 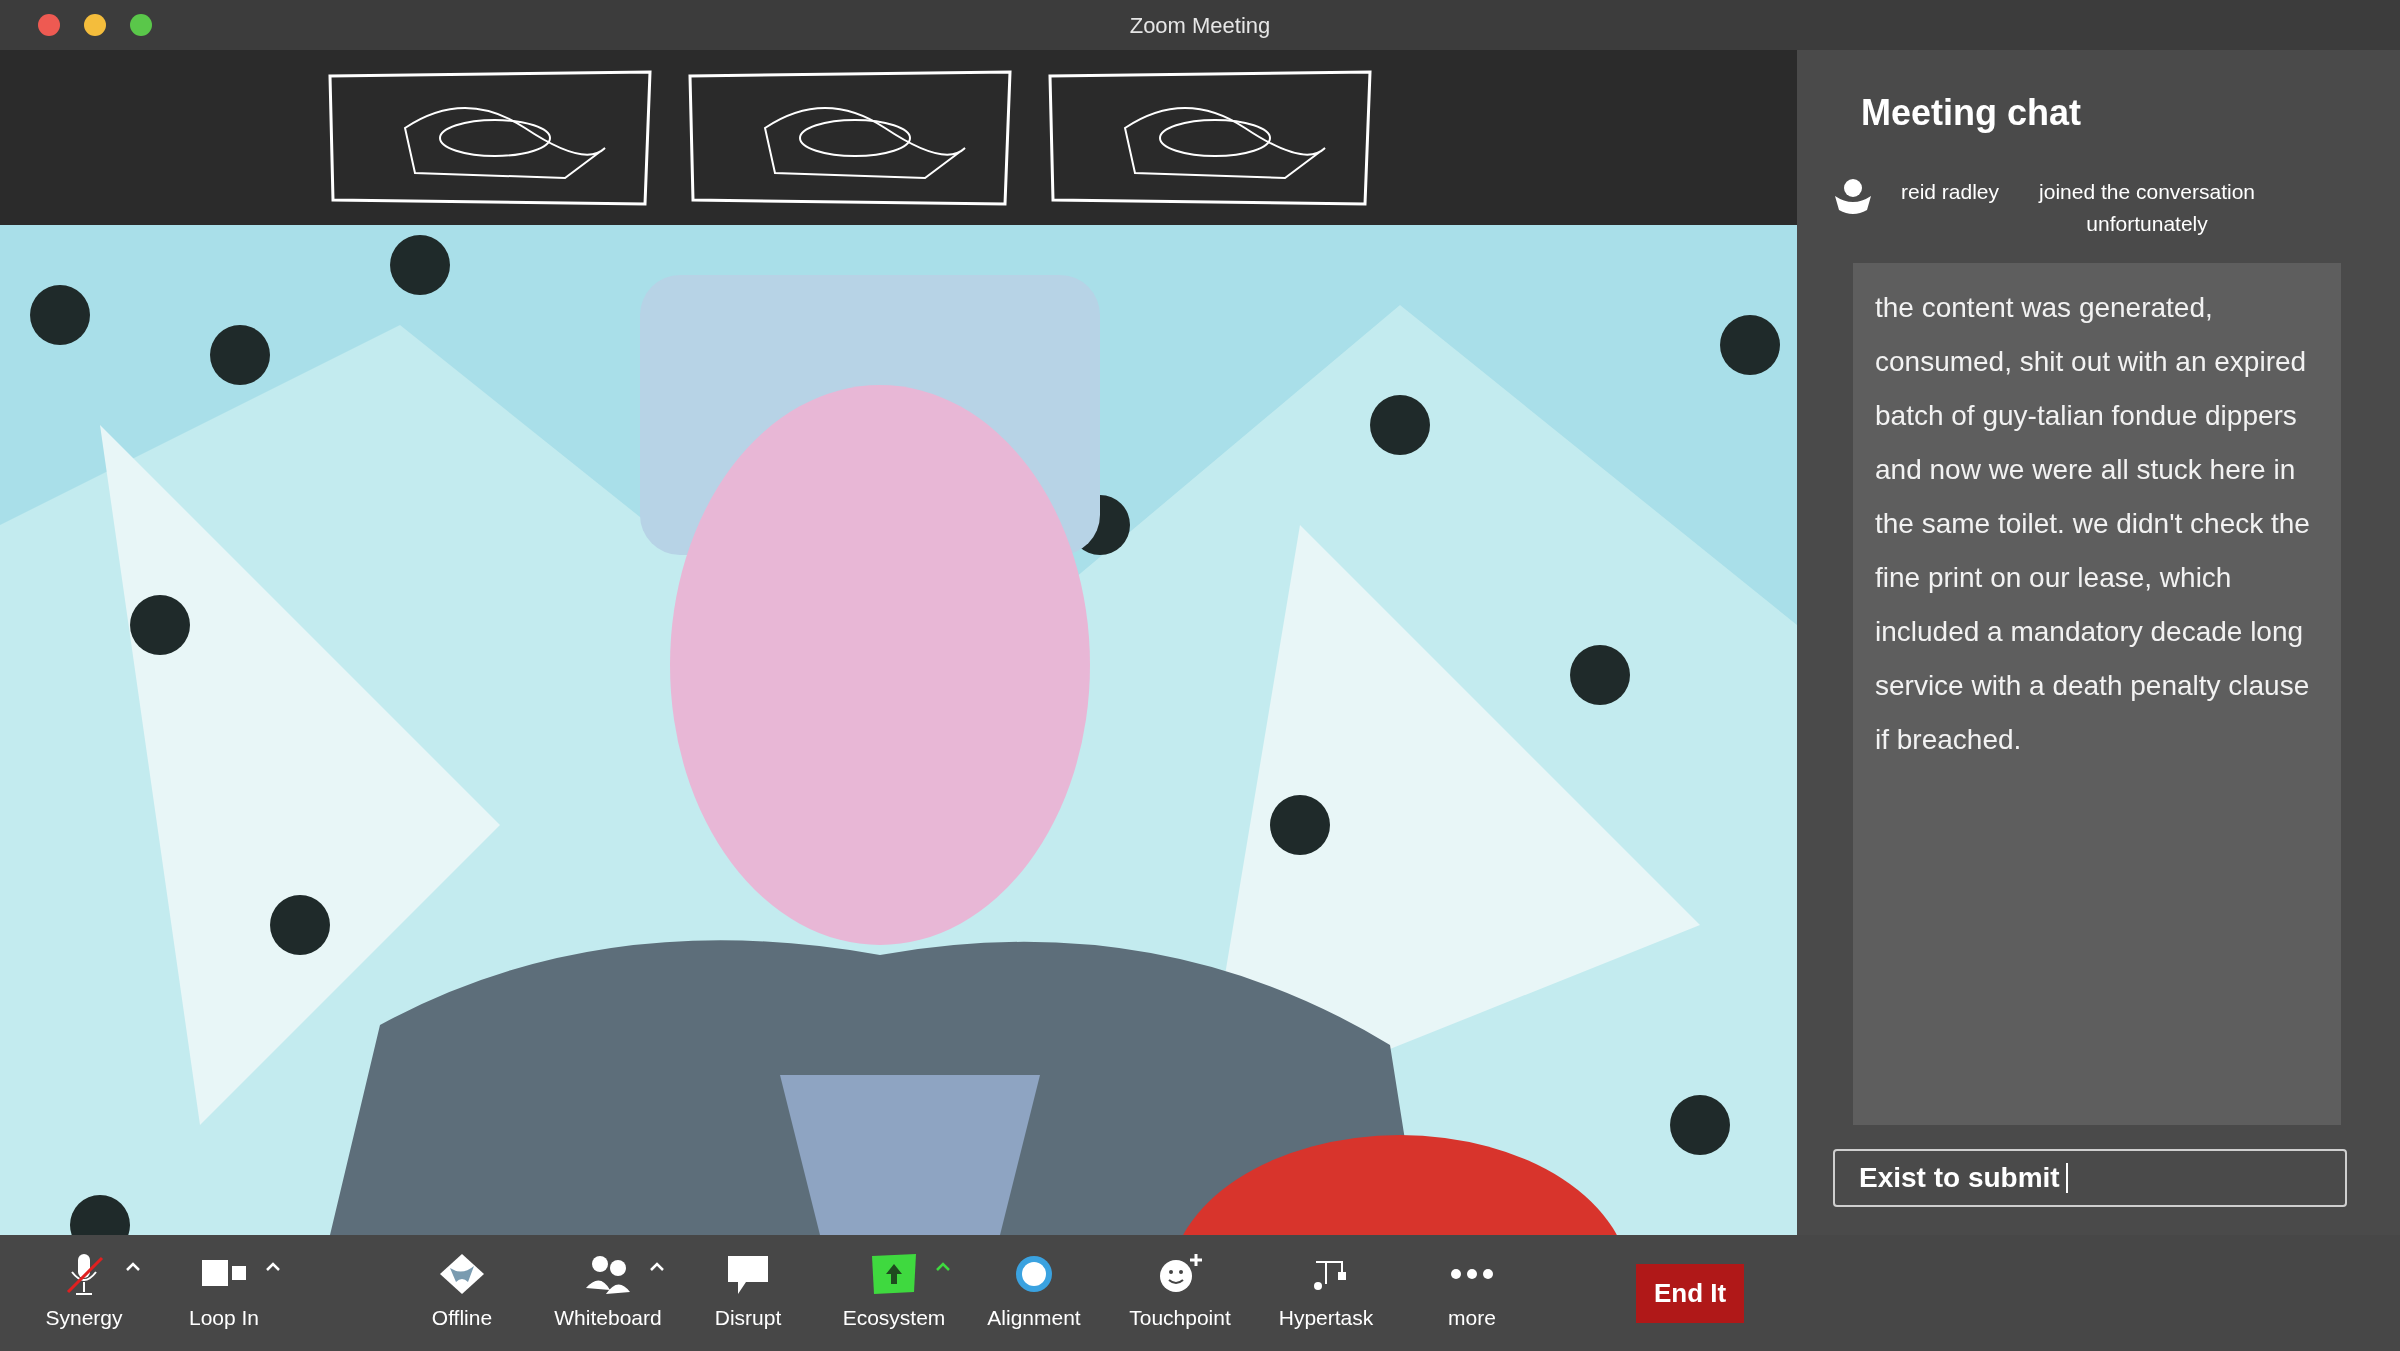 What do you see at coordinates (1853, 196) in the screenshot?
I see `user-icon` at bounding box center [1853, 196].